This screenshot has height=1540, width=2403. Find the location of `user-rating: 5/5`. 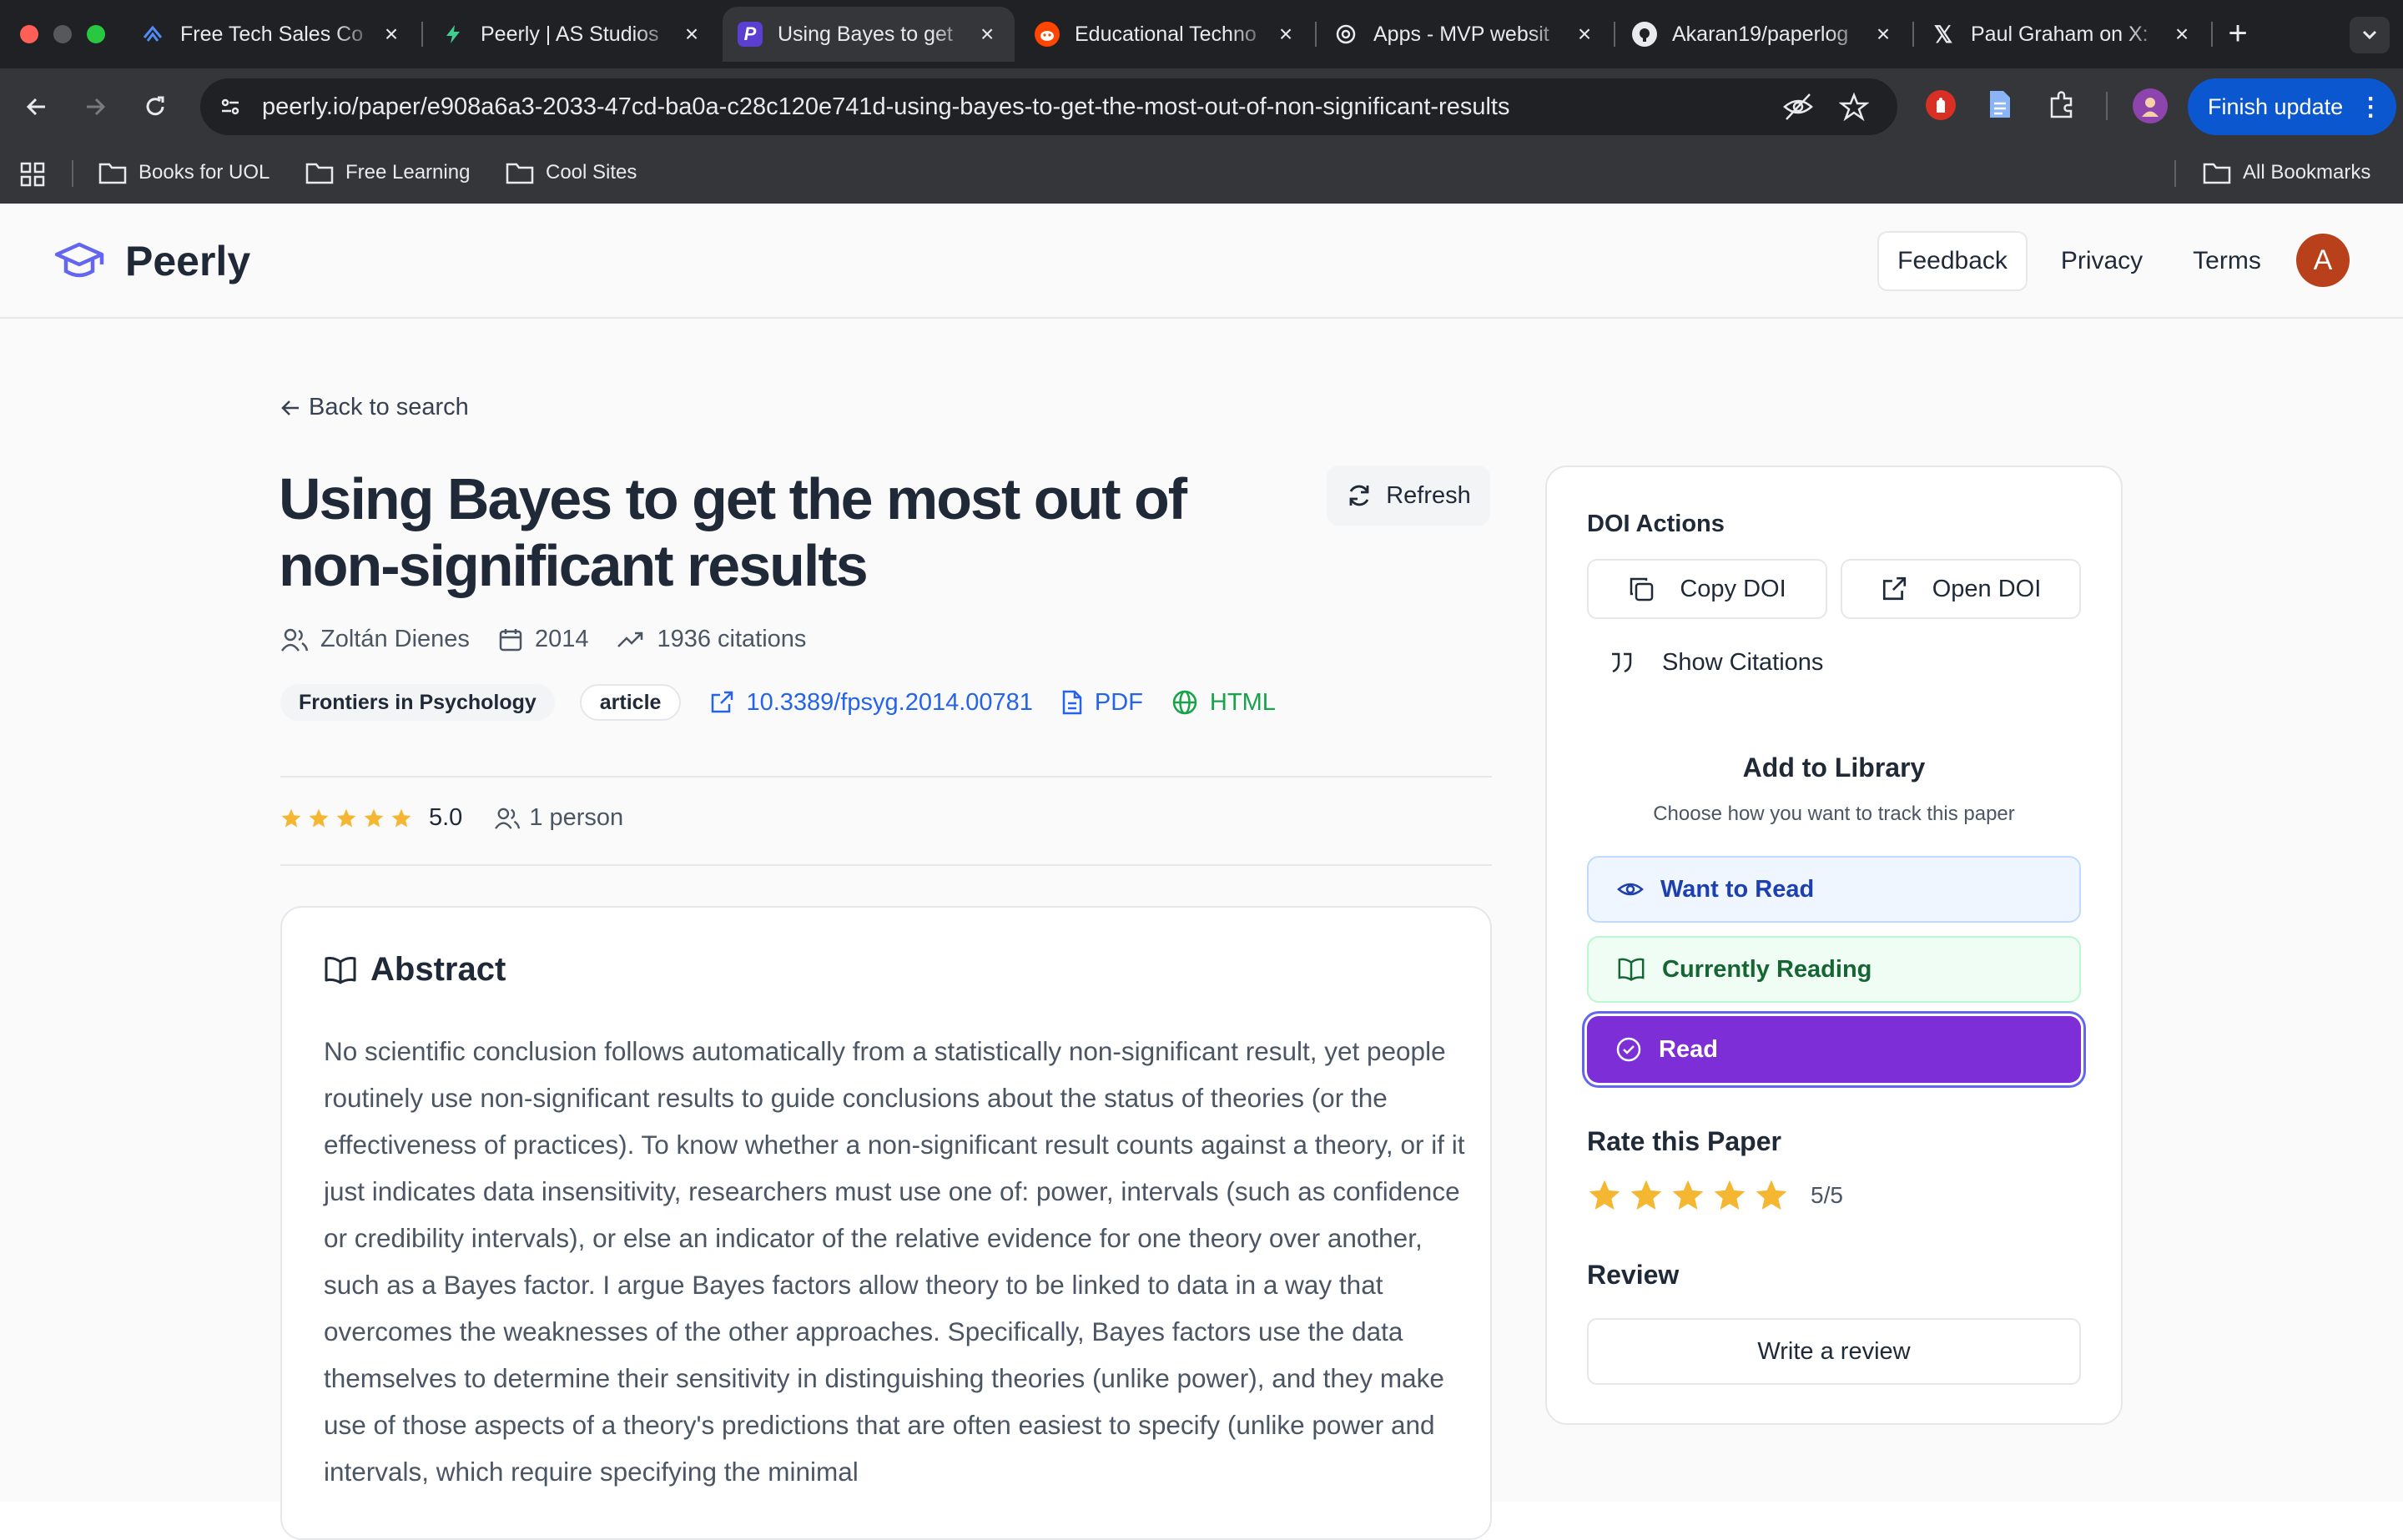

user-rating: 5/5 is located at coordinates (1715, 1195).